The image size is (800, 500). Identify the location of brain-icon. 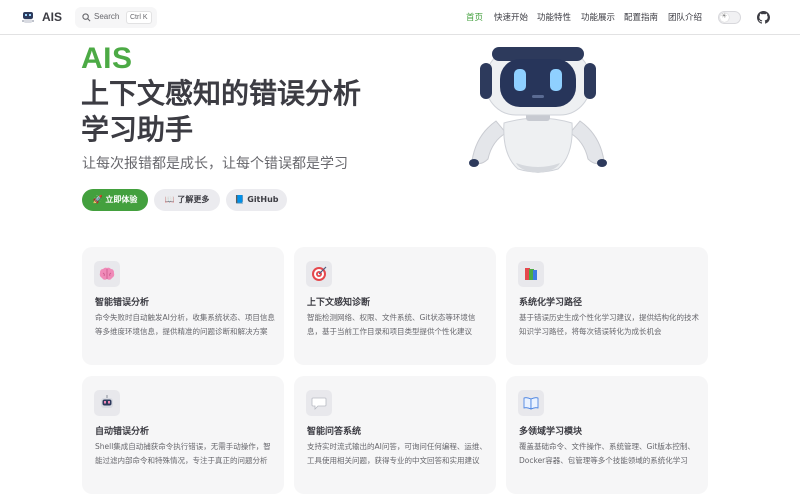
(107, 274).